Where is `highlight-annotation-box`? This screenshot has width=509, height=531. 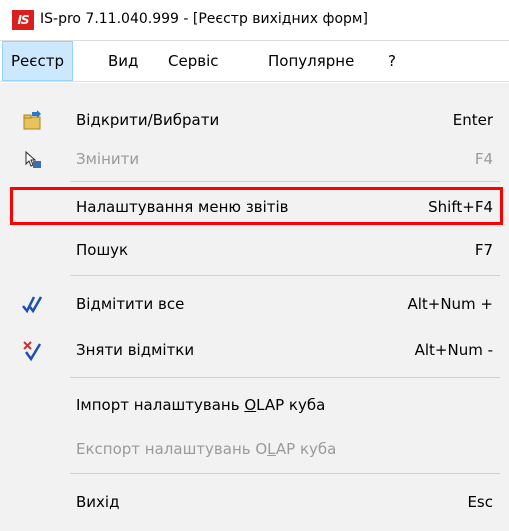 highlight-annotation-box is located at coordinates (256, 206).